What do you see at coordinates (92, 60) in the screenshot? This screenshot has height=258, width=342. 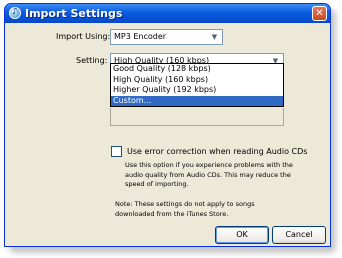 I see `setting-label: Setting:` at bounding box center [92, 60].